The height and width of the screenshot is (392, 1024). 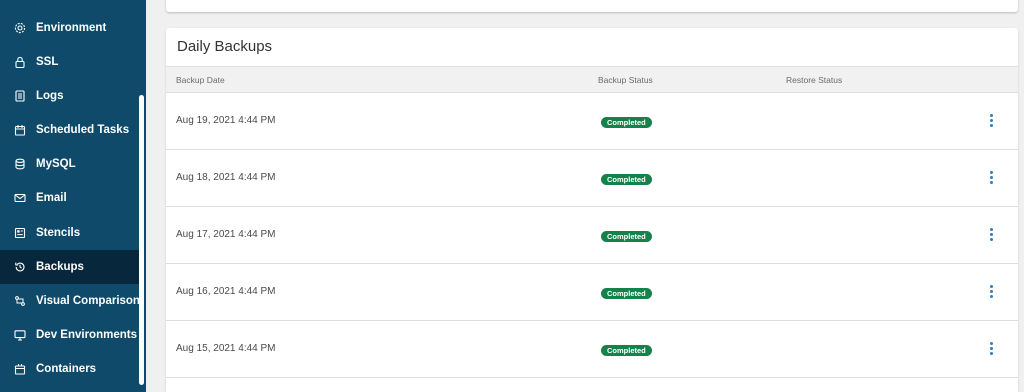 I want to click on backup-date: Aug 17, 2021 4:44 PM, so click(x=226, y=234).